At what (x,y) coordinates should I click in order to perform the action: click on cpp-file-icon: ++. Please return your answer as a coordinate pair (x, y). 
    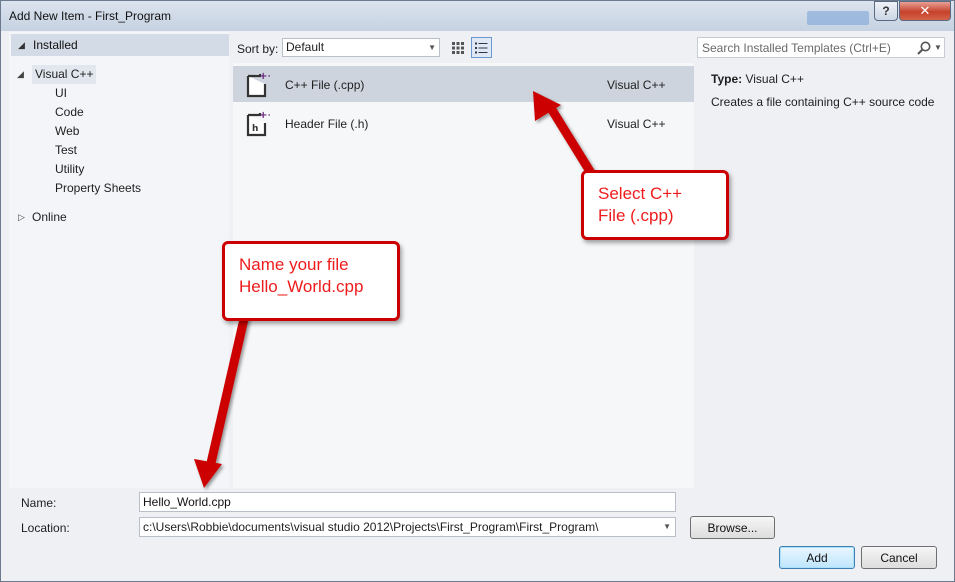
    Looking at the image, I should click on (258, 84).